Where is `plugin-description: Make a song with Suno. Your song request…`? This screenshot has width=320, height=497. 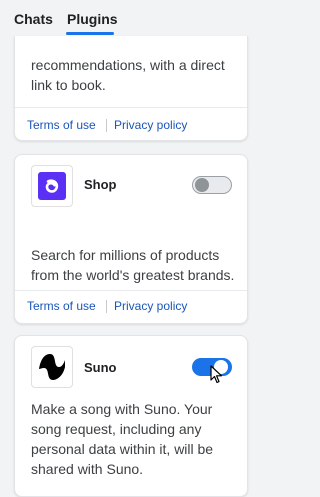
plugin-description: Make a song with Suno. Your song request… is located at coordinates (122, 439).